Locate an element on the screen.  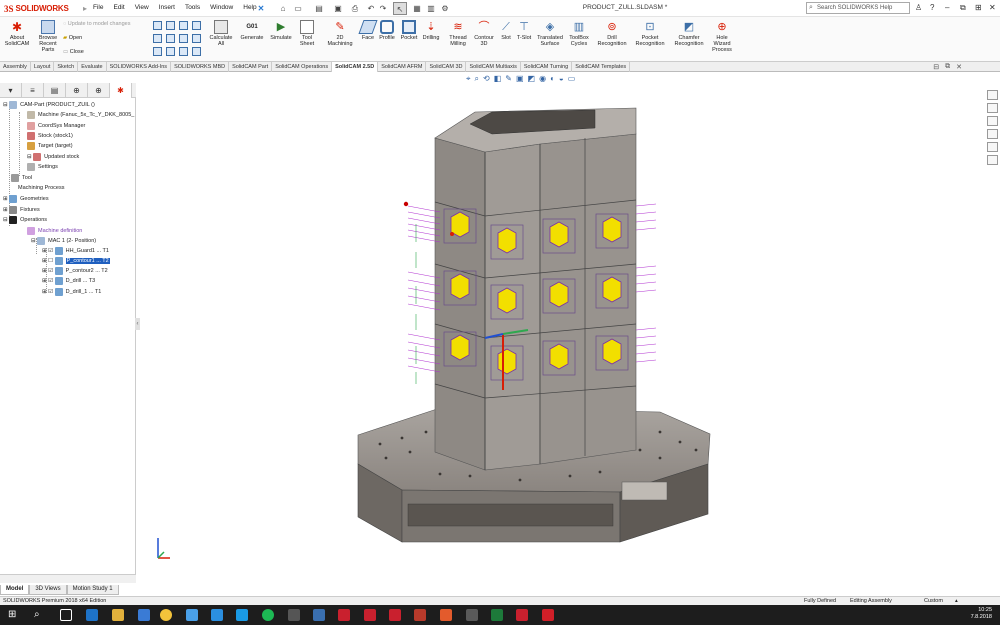
print-icon: ⎙ is located at coordinates (355, 8).